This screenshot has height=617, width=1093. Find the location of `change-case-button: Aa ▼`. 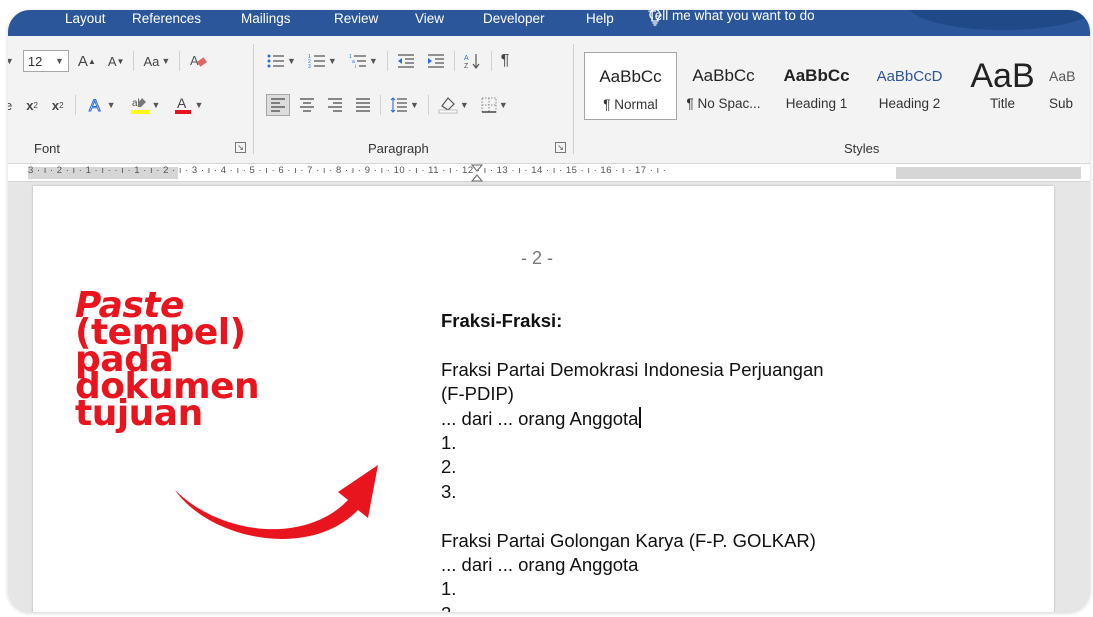

change-case-button: Aa ▼ is located at coordinates (156, 61).